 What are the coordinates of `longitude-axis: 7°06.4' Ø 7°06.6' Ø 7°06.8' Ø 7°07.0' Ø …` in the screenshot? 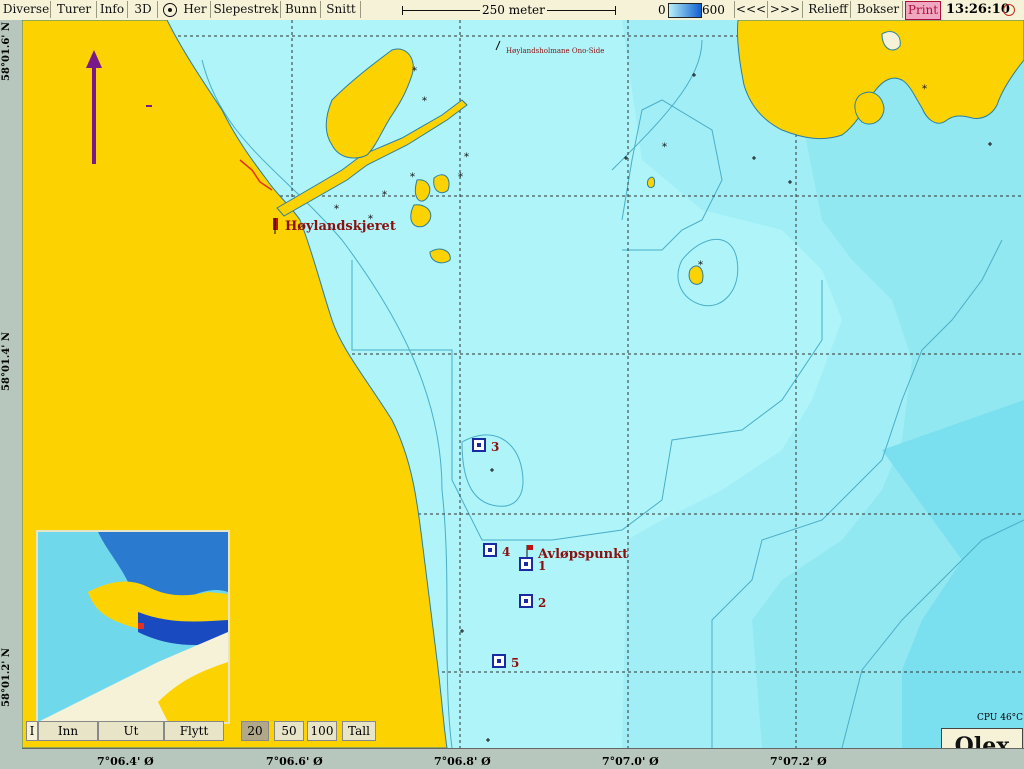 It's located at (523, 758).